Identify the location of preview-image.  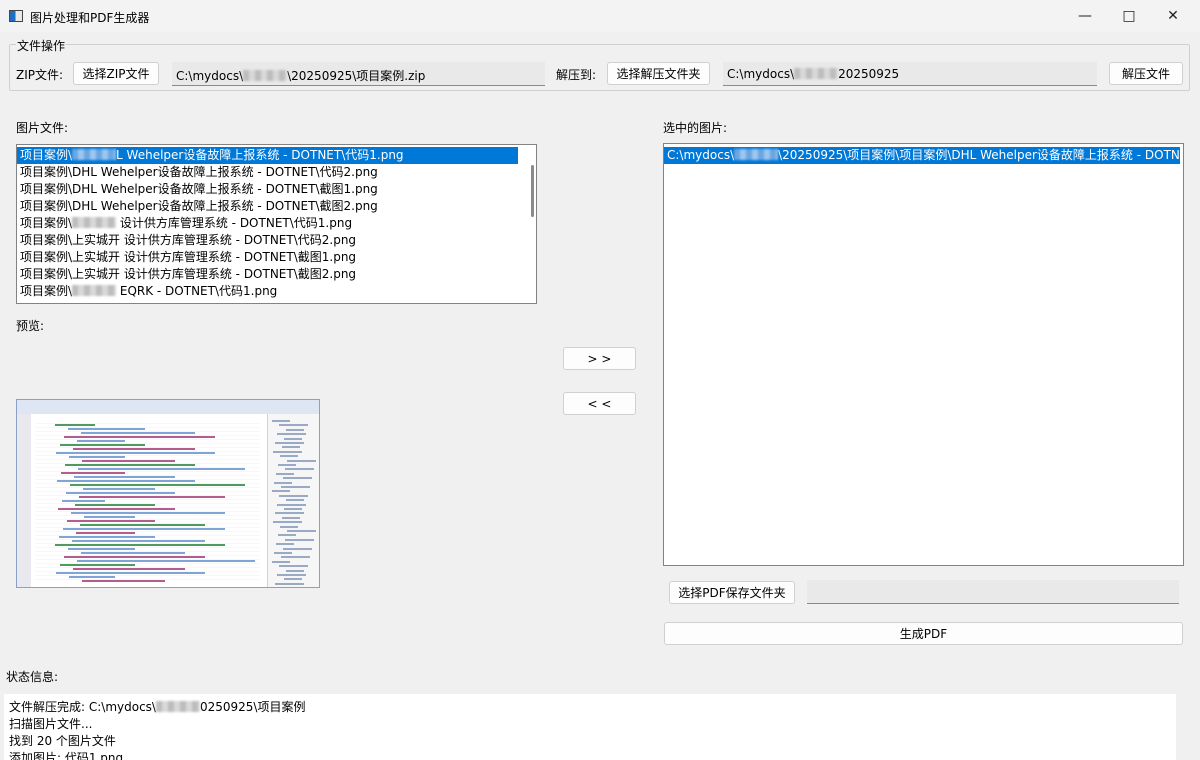
(168, 493).